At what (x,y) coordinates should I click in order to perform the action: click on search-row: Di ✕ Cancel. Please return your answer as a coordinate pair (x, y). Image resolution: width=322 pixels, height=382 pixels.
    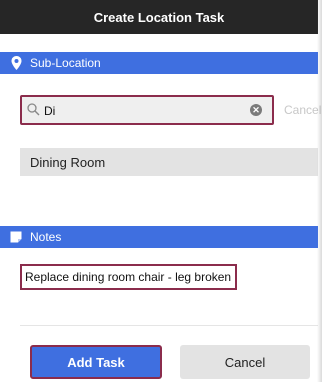
    Looking at the image, I should click on (160, 110).